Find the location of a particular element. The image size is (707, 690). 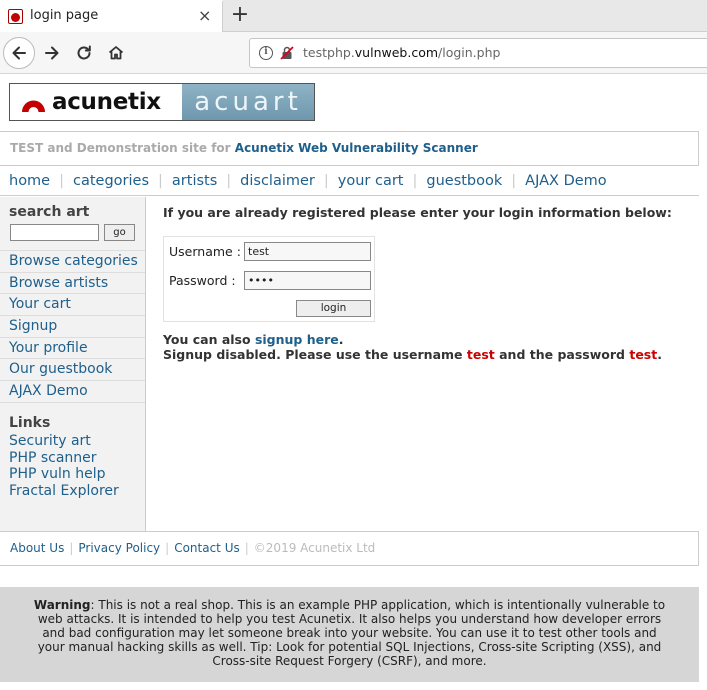

acunetix-favicon-icon is located at coordinates (15, 16).